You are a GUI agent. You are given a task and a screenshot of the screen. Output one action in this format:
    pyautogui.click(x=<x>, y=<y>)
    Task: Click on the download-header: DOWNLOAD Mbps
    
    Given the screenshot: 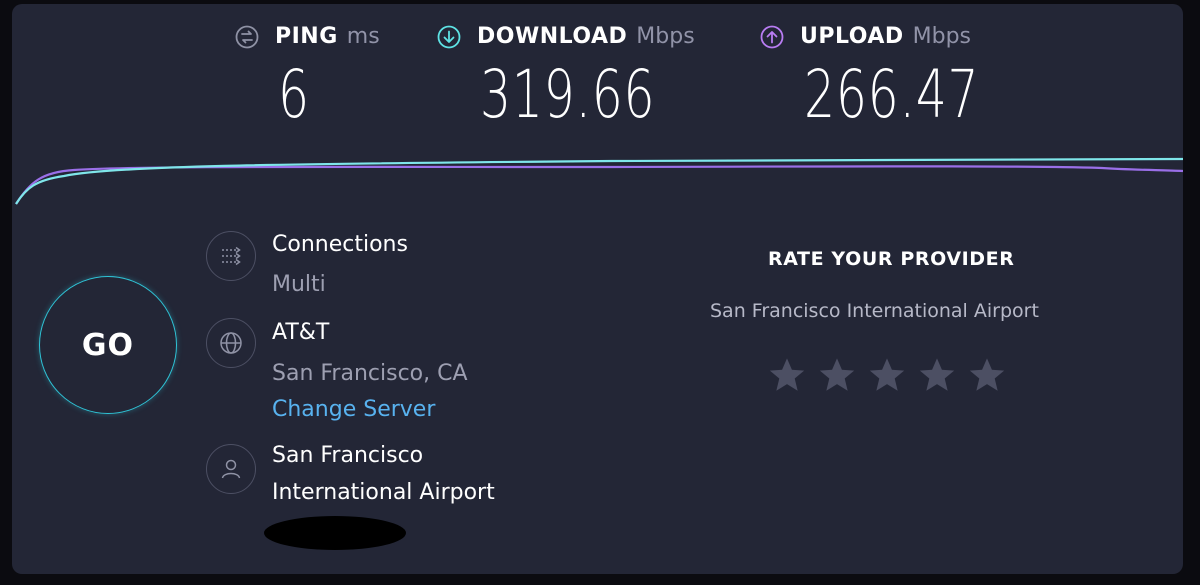 What is the action you would take?
    pyautogui.click(x=566, y=36)
    